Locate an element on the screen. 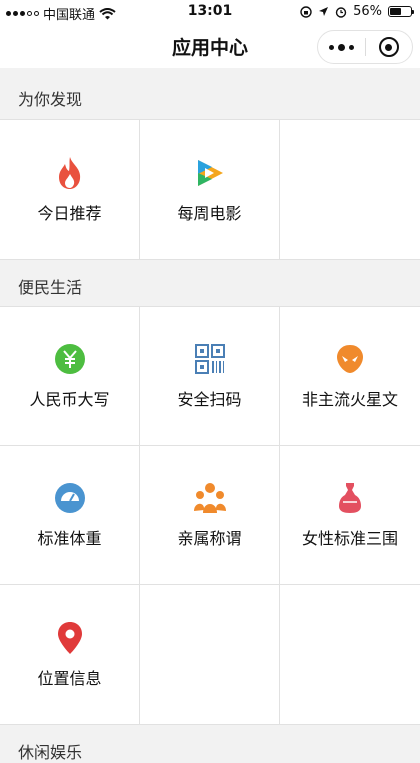 This screenshot has width=420, height=763. app-item-location-info: 位置信息 is located at coordinates (70, 654).